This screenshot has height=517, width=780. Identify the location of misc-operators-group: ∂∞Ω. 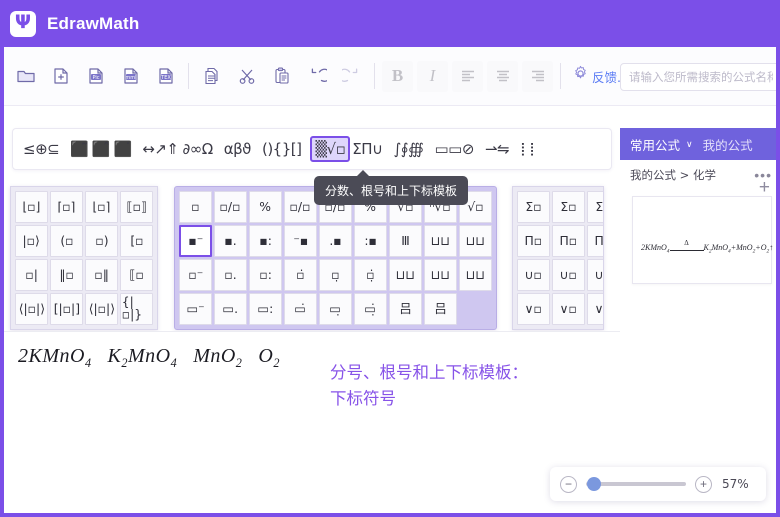
(198, 149).